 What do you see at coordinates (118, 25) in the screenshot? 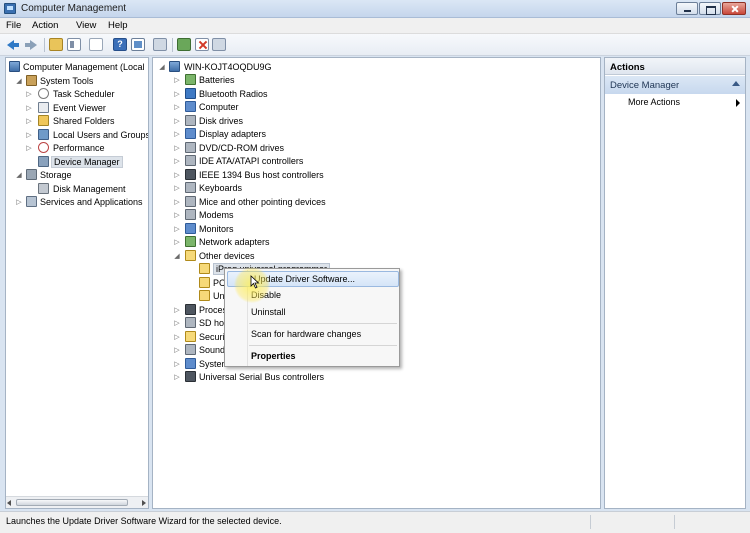
I see `menu-help: Help` at bounding box center [118, 25].